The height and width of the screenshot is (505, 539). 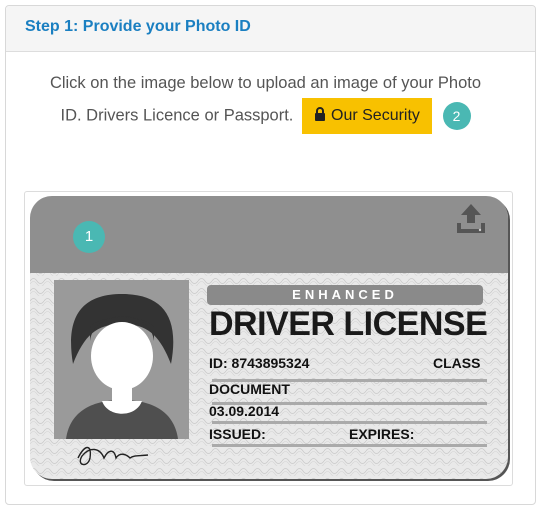 I want to click on step-badge-2: 2, so click(x=456, y=116).